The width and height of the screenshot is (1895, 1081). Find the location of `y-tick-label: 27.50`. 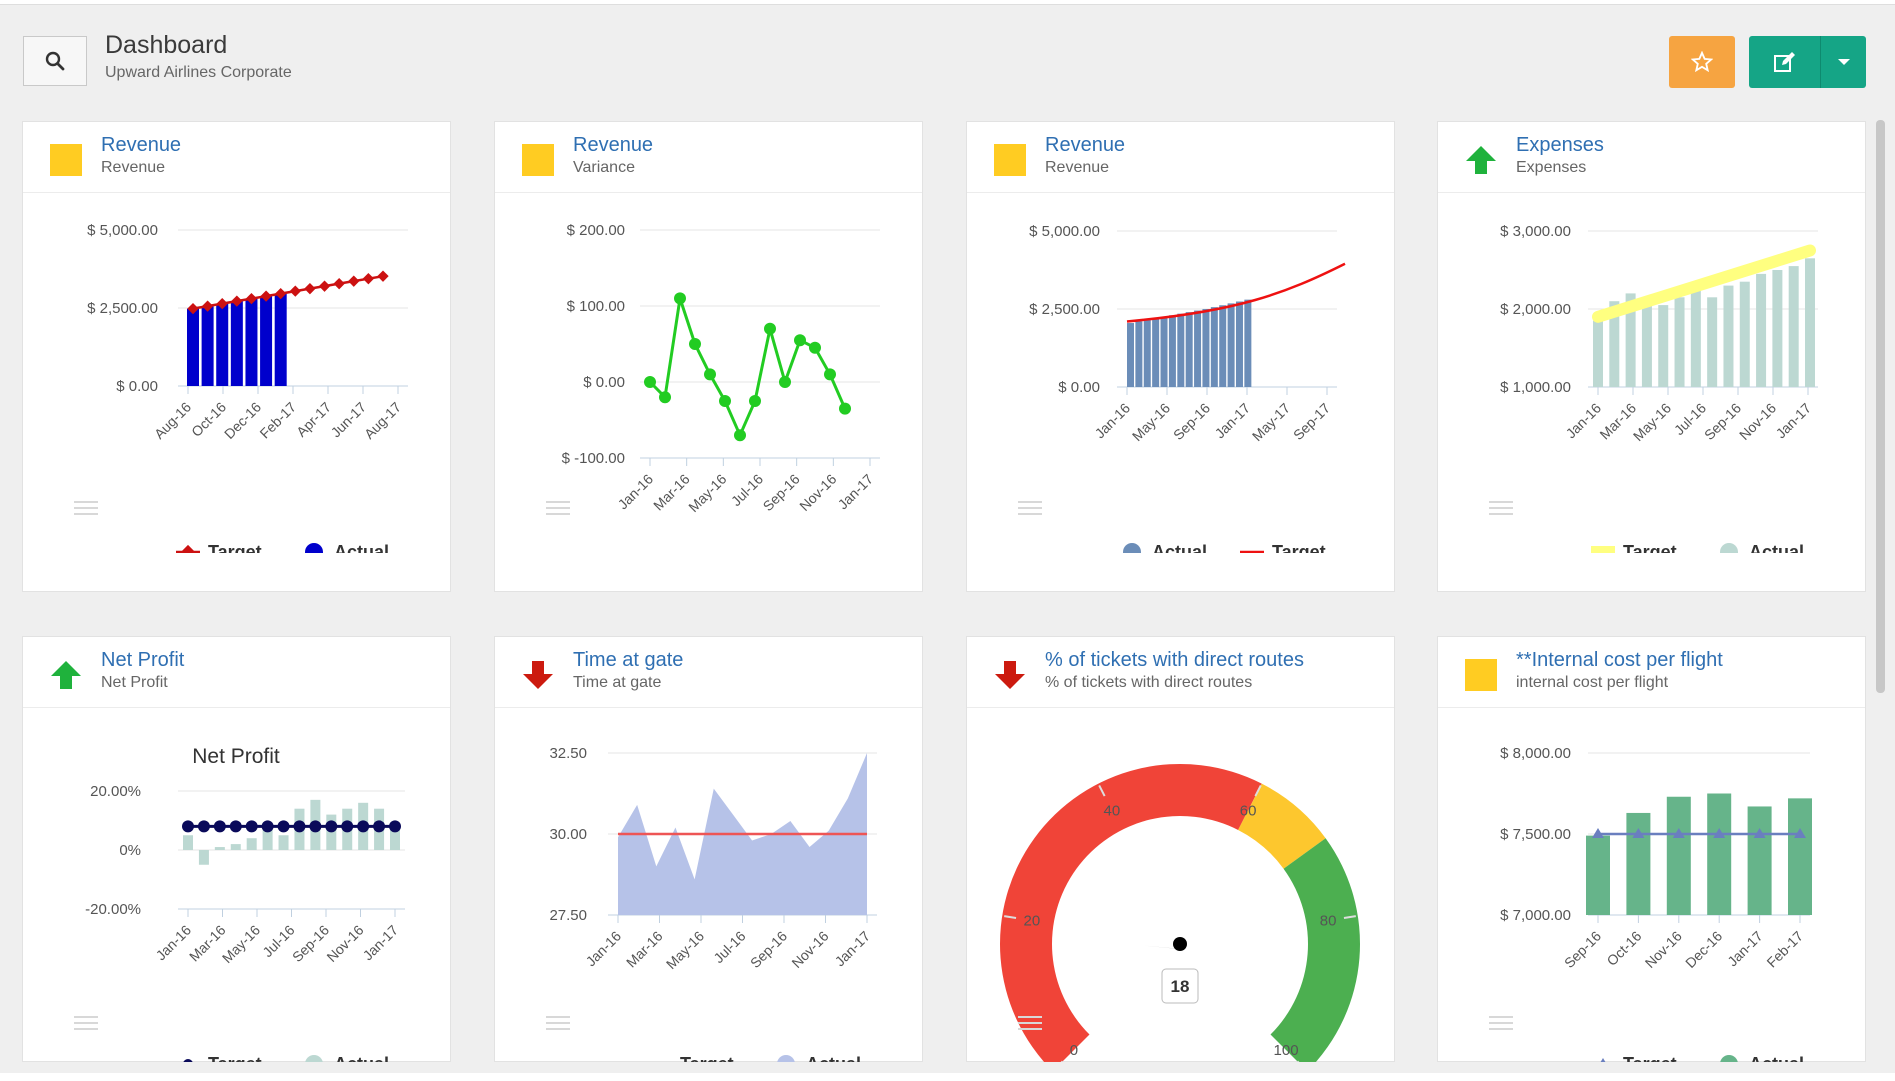

y-tick-label: 27.50 is located at coordinates (568, 915).